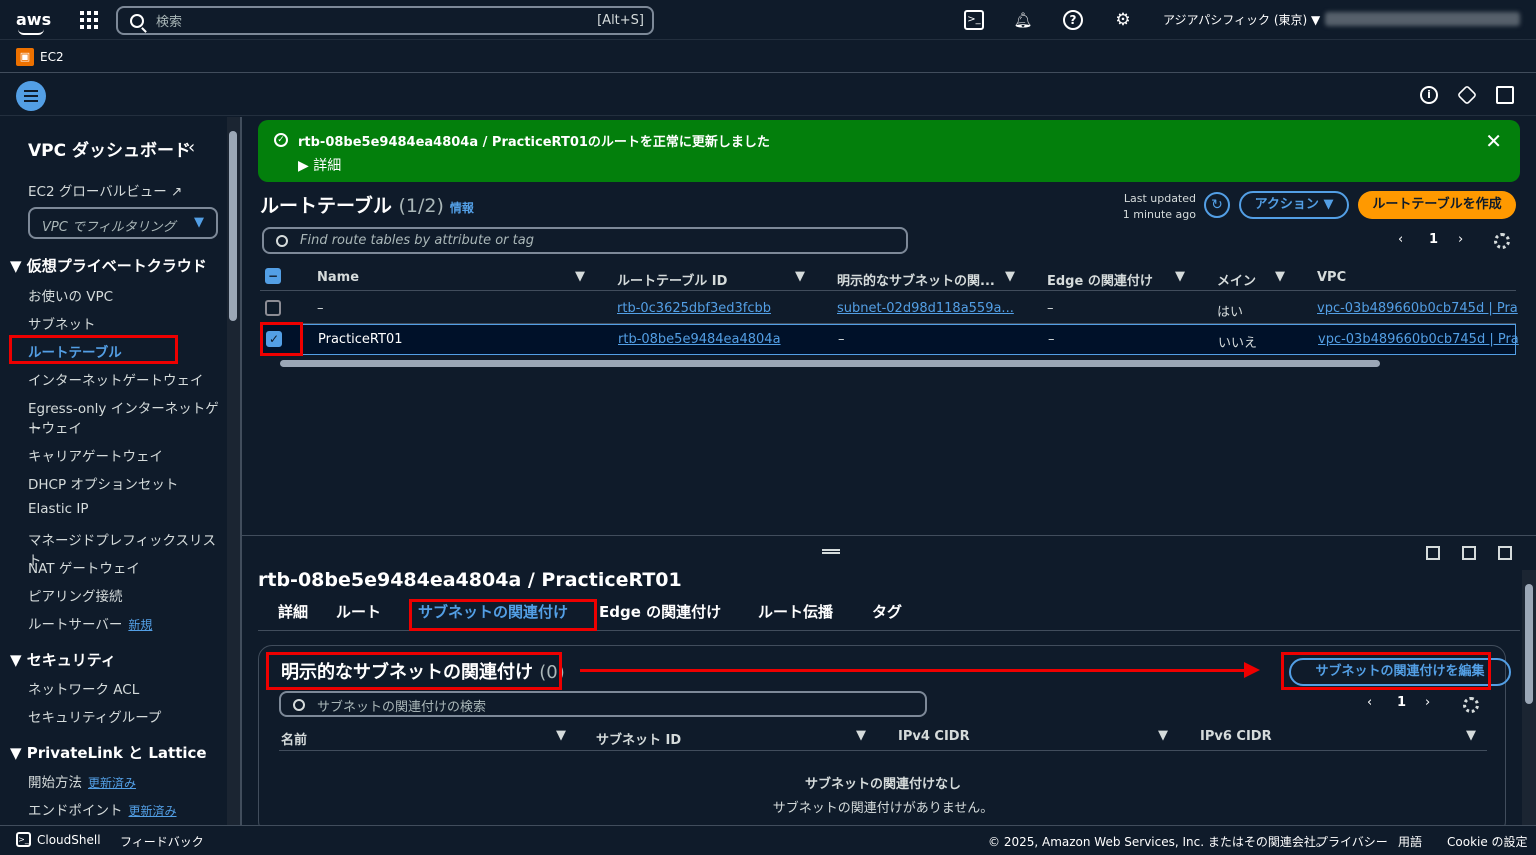 This screenshot has height=855, width=1536. Describe the element at coordinates (385, 20) in the screenshot. I see `global-search-input: 検索 [Alt+S]` at that location.